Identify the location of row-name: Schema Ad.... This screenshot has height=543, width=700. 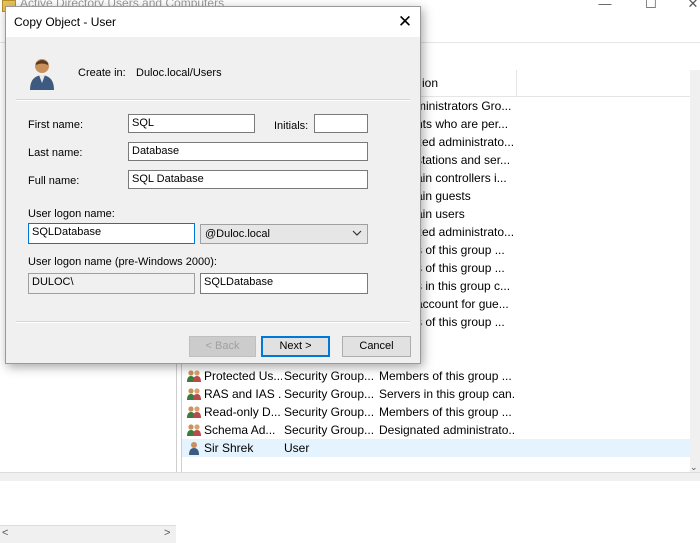
(240, 430).